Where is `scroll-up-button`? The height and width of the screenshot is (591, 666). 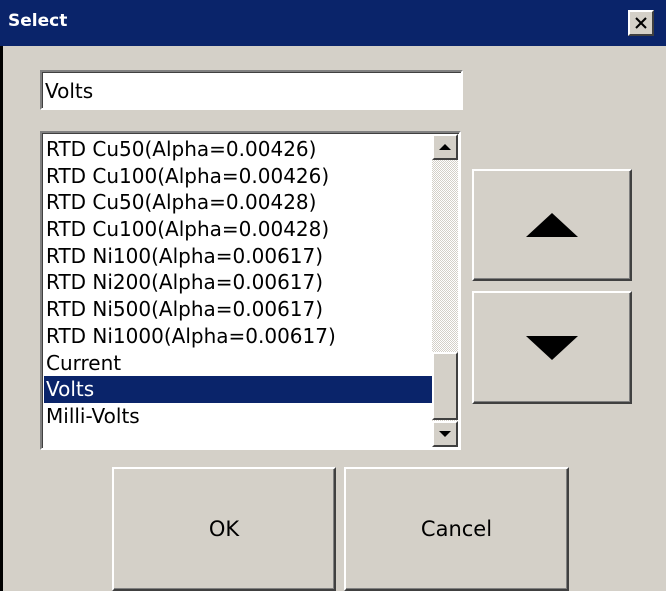
scroll-up-button is located at coordinates (445, 147).